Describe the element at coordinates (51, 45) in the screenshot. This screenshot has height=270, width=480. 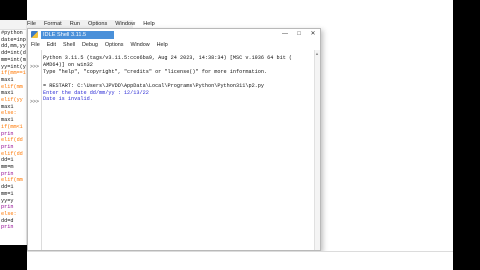
I see `menu-edit: Edit` at that location.